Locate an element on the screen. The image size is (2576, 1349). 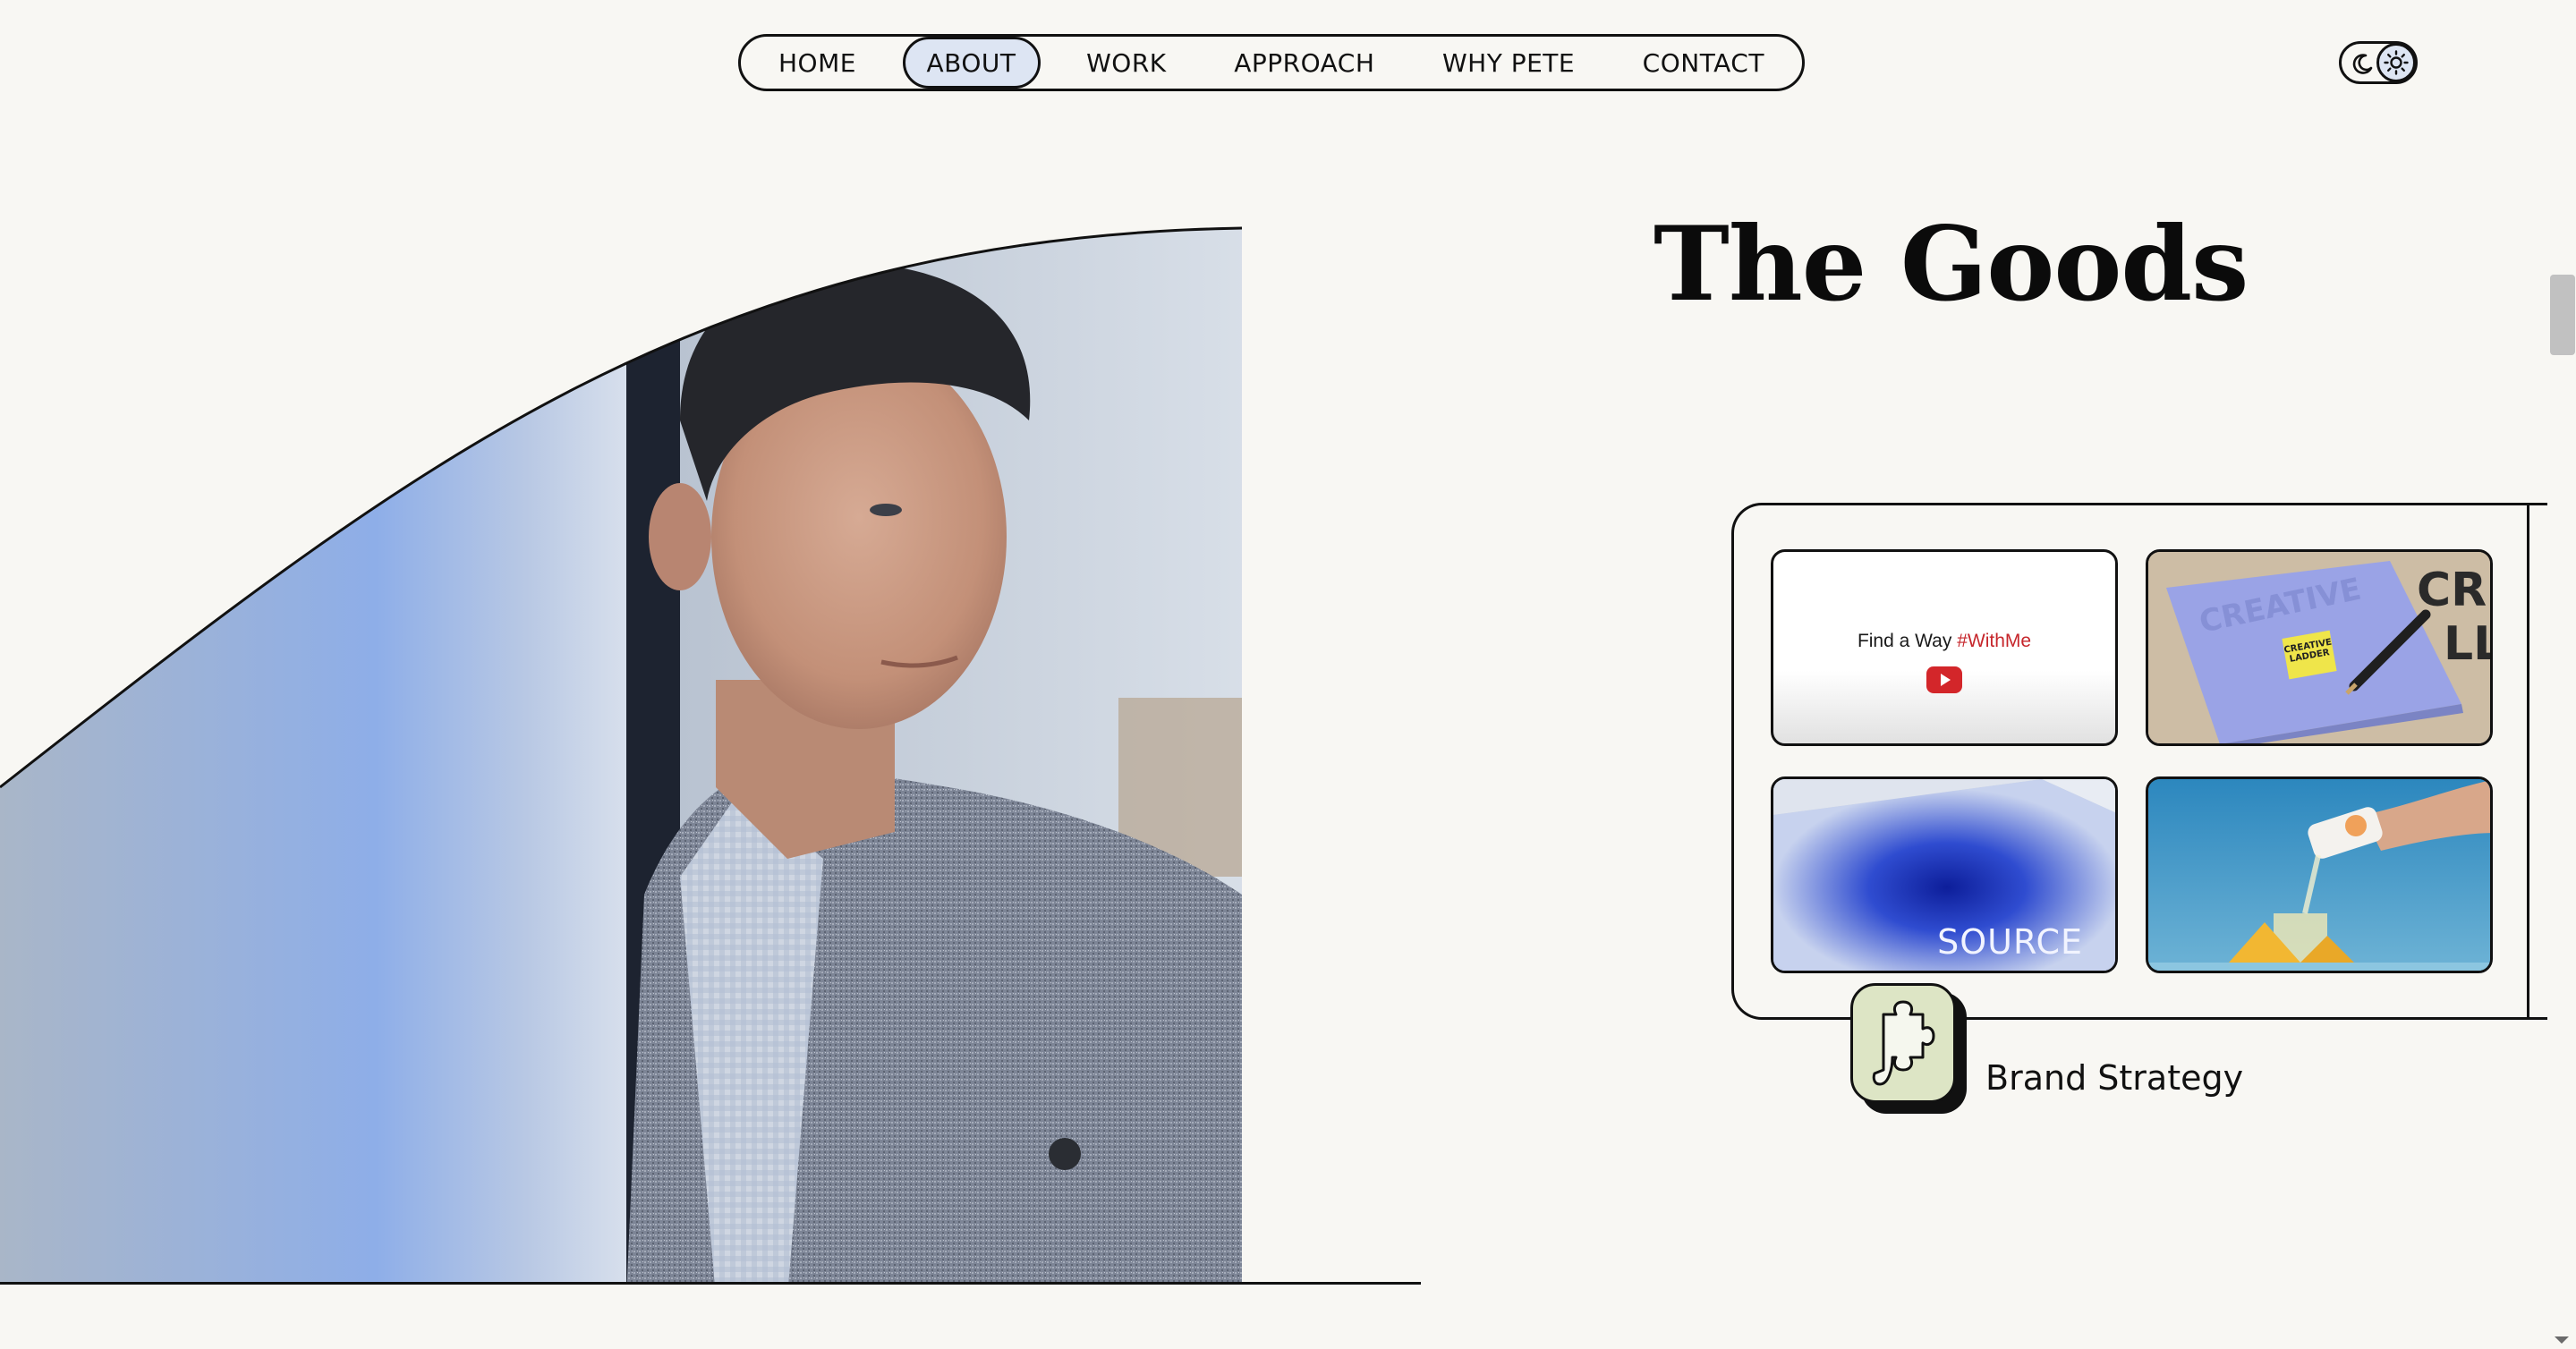
pineapple-drink-tile is located at coordinates (2319, 874).